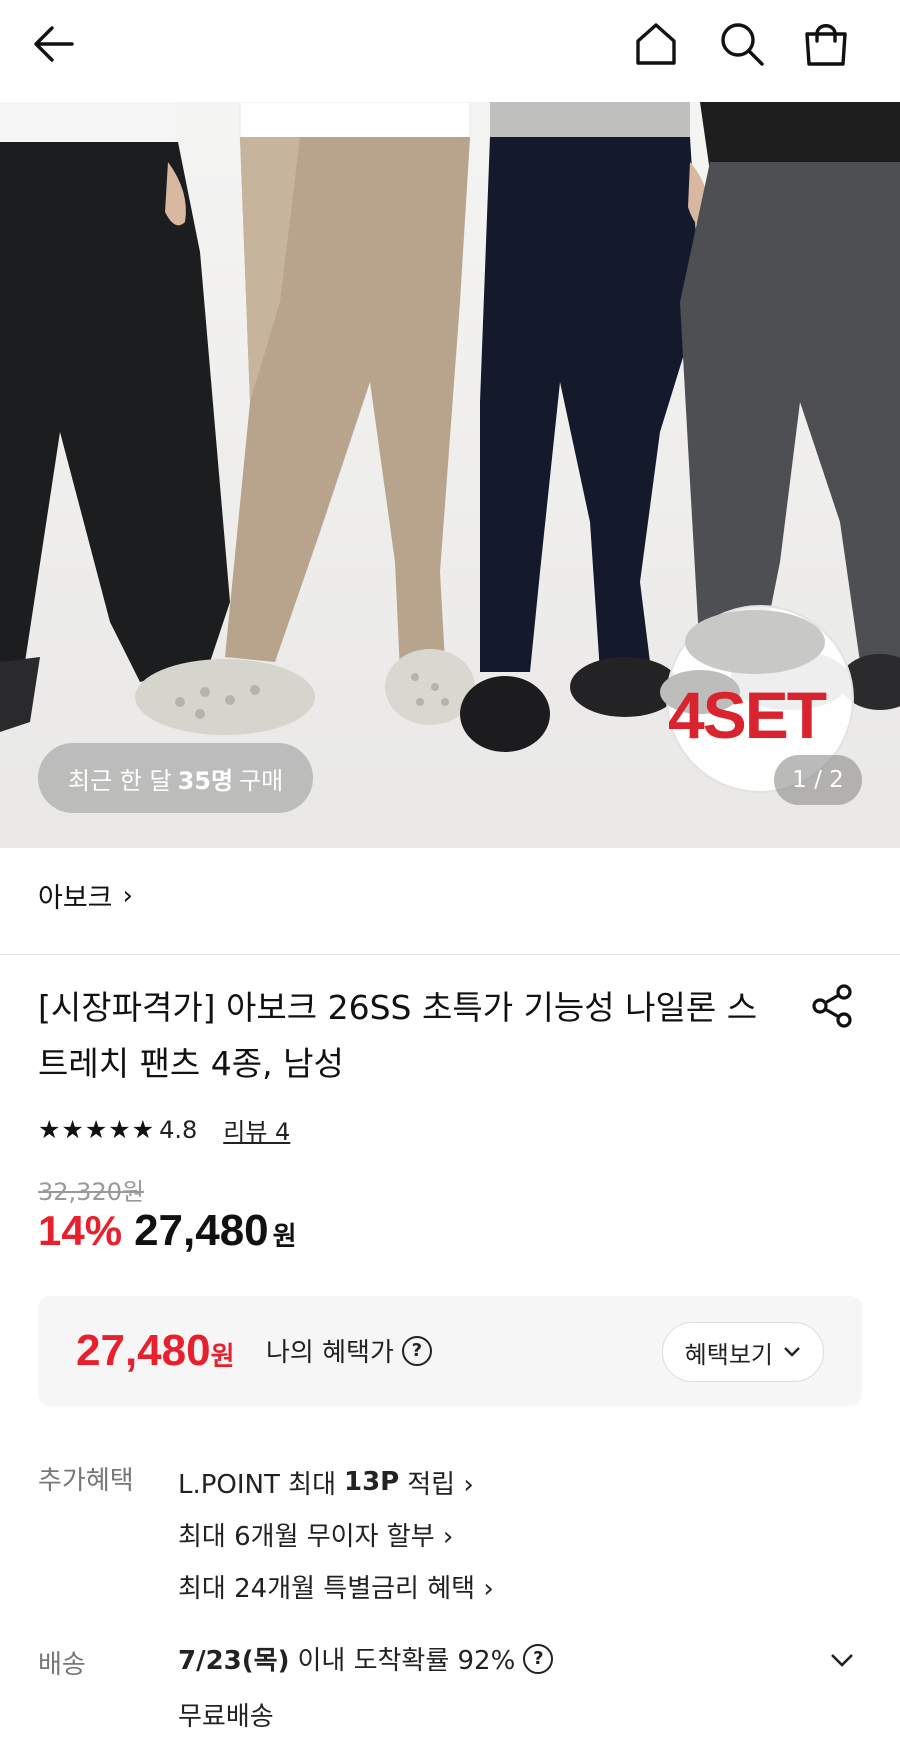  What do you see at coordinates (256, 1129) in the screenshot?
I see `review-link: 리뷰 4` at bounding box center [256, 1129].